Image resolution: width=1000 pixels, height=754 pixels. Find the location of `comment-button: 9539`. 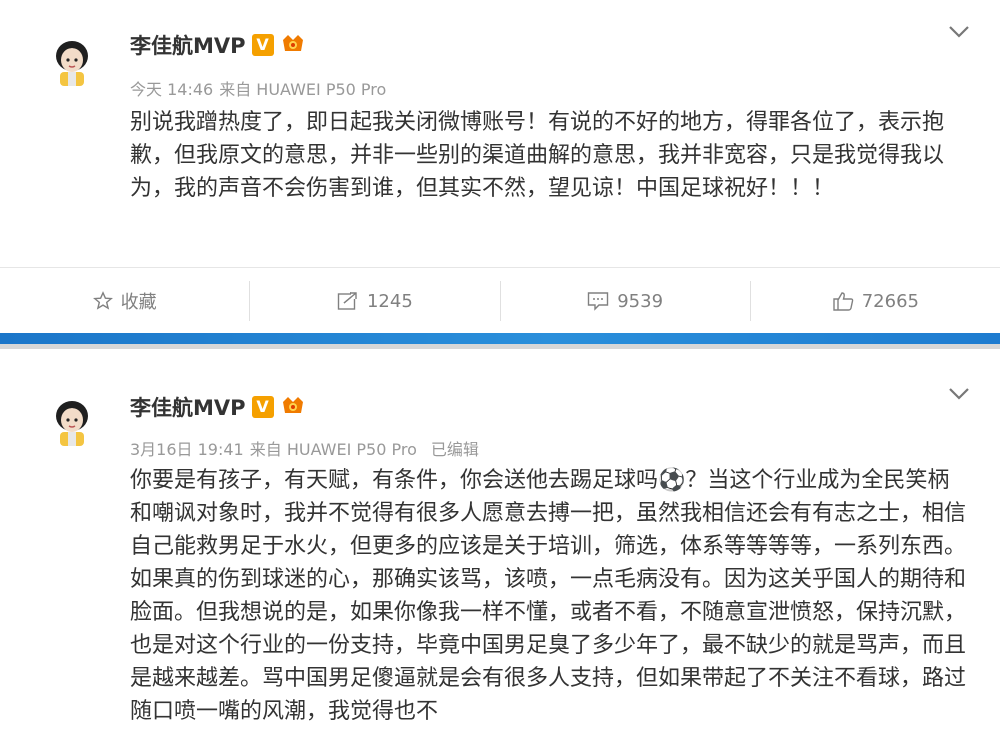

comment-button: 9539 is located at coordinates (624, 301).